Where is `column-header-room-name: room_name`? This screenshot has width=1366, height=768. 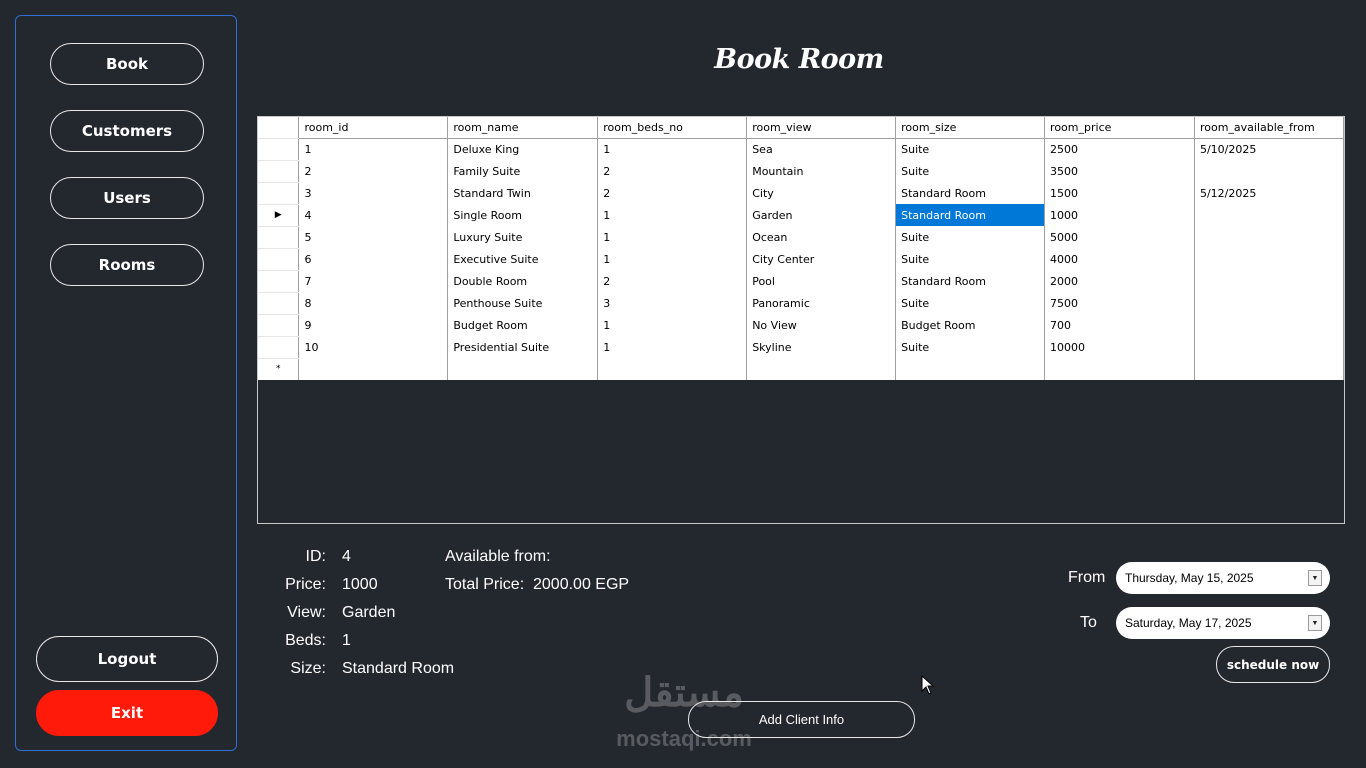
column-header-room-name: room_name is located at coordinates (523, 128).